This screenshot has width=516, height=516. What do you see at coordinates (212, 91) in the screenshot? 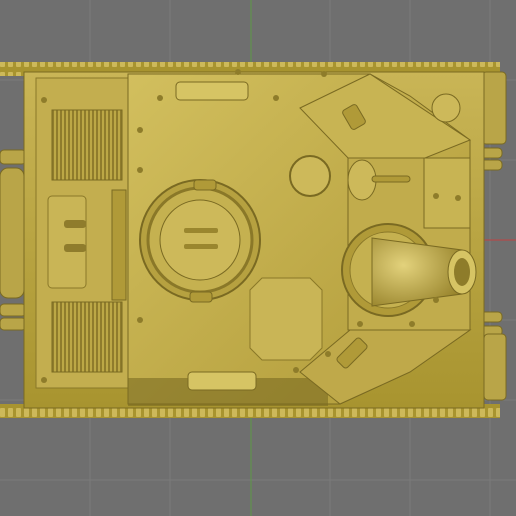
I see `hatch-handle-top` at bounding box center [212, 91].